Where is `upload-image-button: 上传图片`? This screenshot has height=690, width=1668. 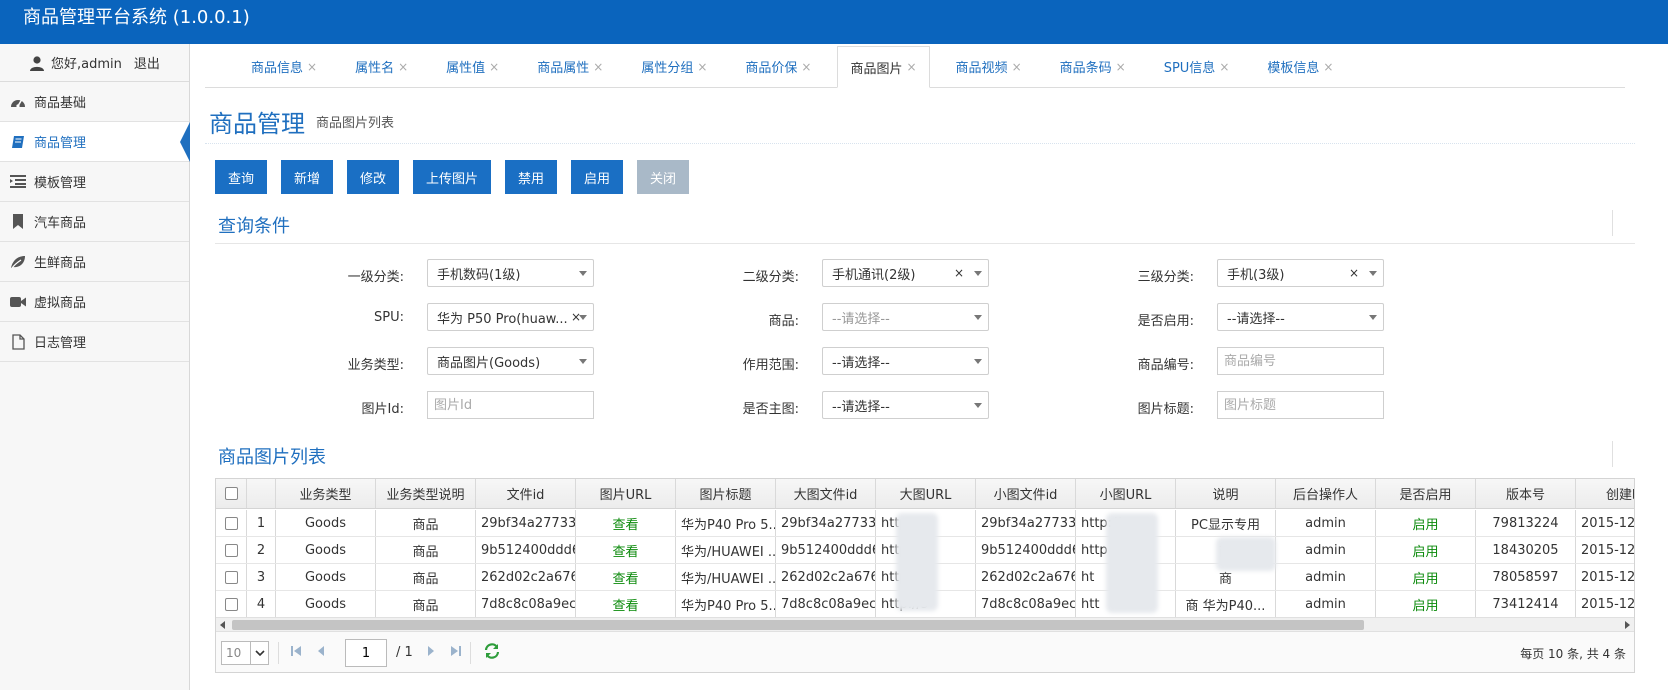
upload-image-button: 上传图片 is located at coordinates (452, 177).